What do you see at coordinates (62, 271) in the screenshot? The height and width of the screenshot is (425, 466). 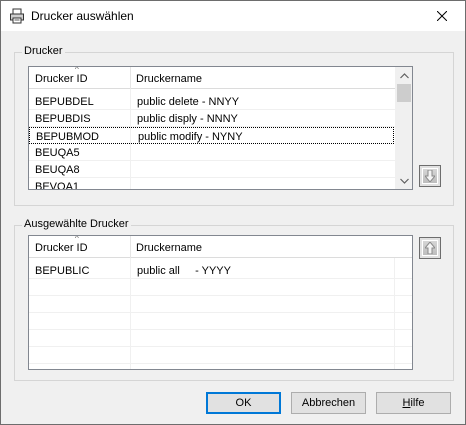 I see `cell-printer-id: BEPUBLIC` at bounding box center [62, 271].